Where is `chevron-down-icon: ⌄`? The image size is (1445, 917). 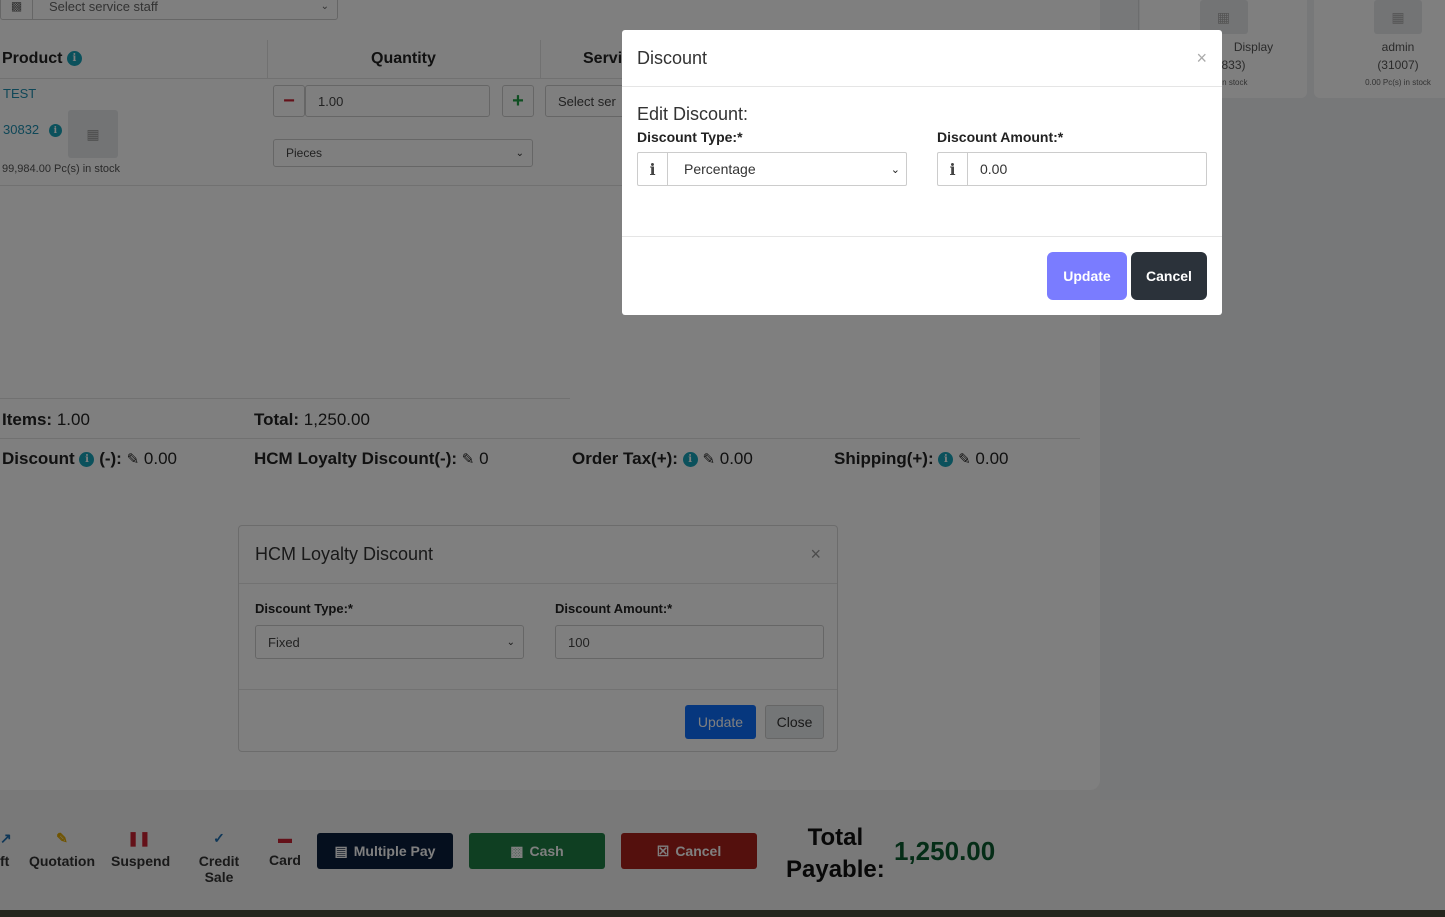
chevron-down-icon: ⌄ is located at coordinates (895, 169).